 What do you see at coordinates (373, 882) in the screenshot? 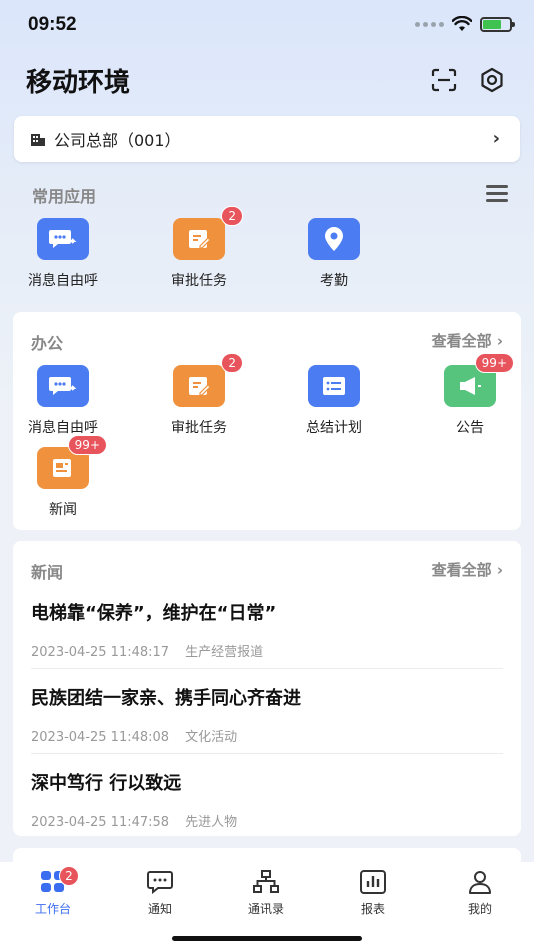
I see `bar-chart-icon` at bounding box center [373, 882].